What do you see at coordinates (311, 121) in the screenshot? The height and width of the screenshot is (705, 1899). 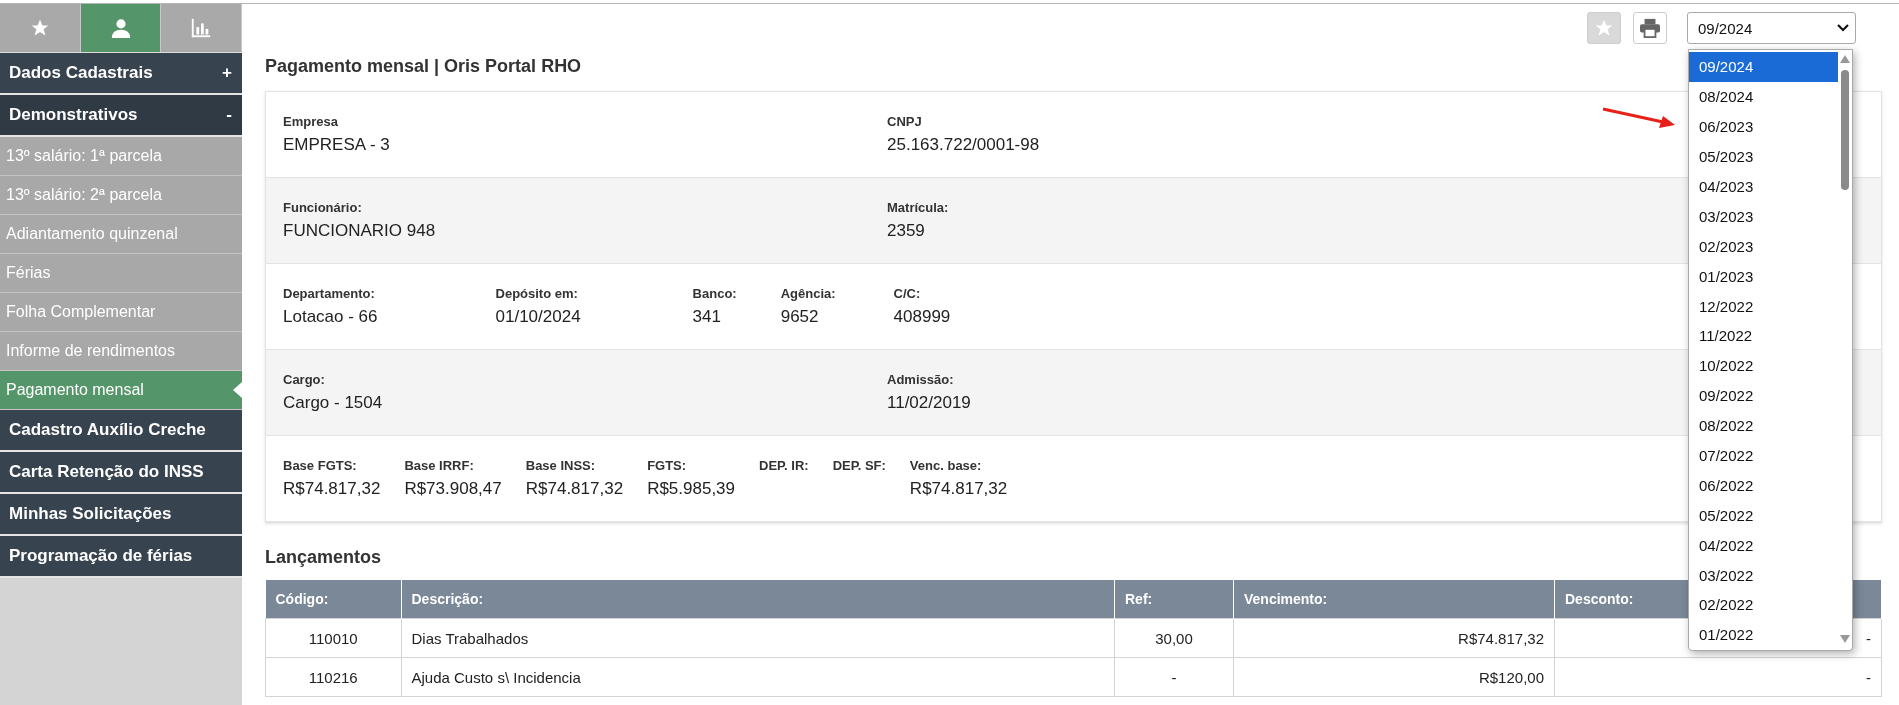 I see `field-label: Empresa` at bounding box center [311, 121].